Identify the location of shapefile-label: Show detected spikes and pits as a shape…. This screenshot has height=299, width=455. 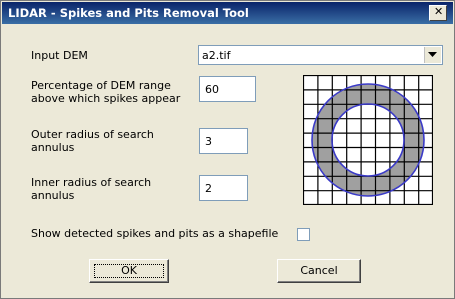
(155, 233).